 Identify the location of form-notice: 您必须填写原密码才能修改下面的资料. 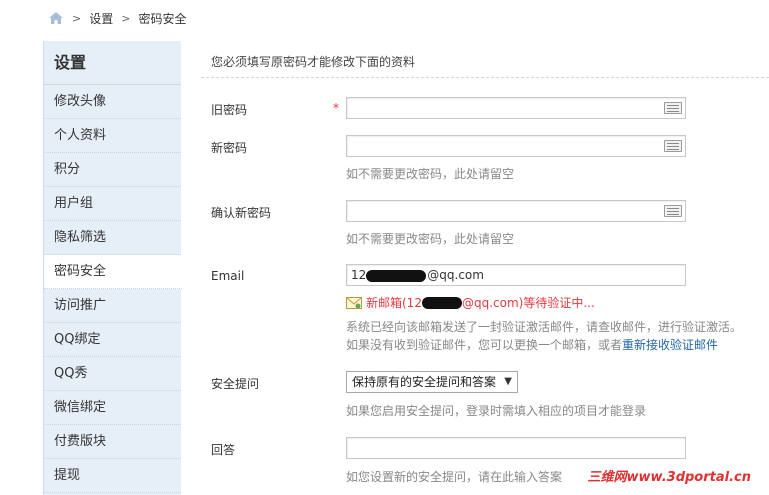
(313, 62).